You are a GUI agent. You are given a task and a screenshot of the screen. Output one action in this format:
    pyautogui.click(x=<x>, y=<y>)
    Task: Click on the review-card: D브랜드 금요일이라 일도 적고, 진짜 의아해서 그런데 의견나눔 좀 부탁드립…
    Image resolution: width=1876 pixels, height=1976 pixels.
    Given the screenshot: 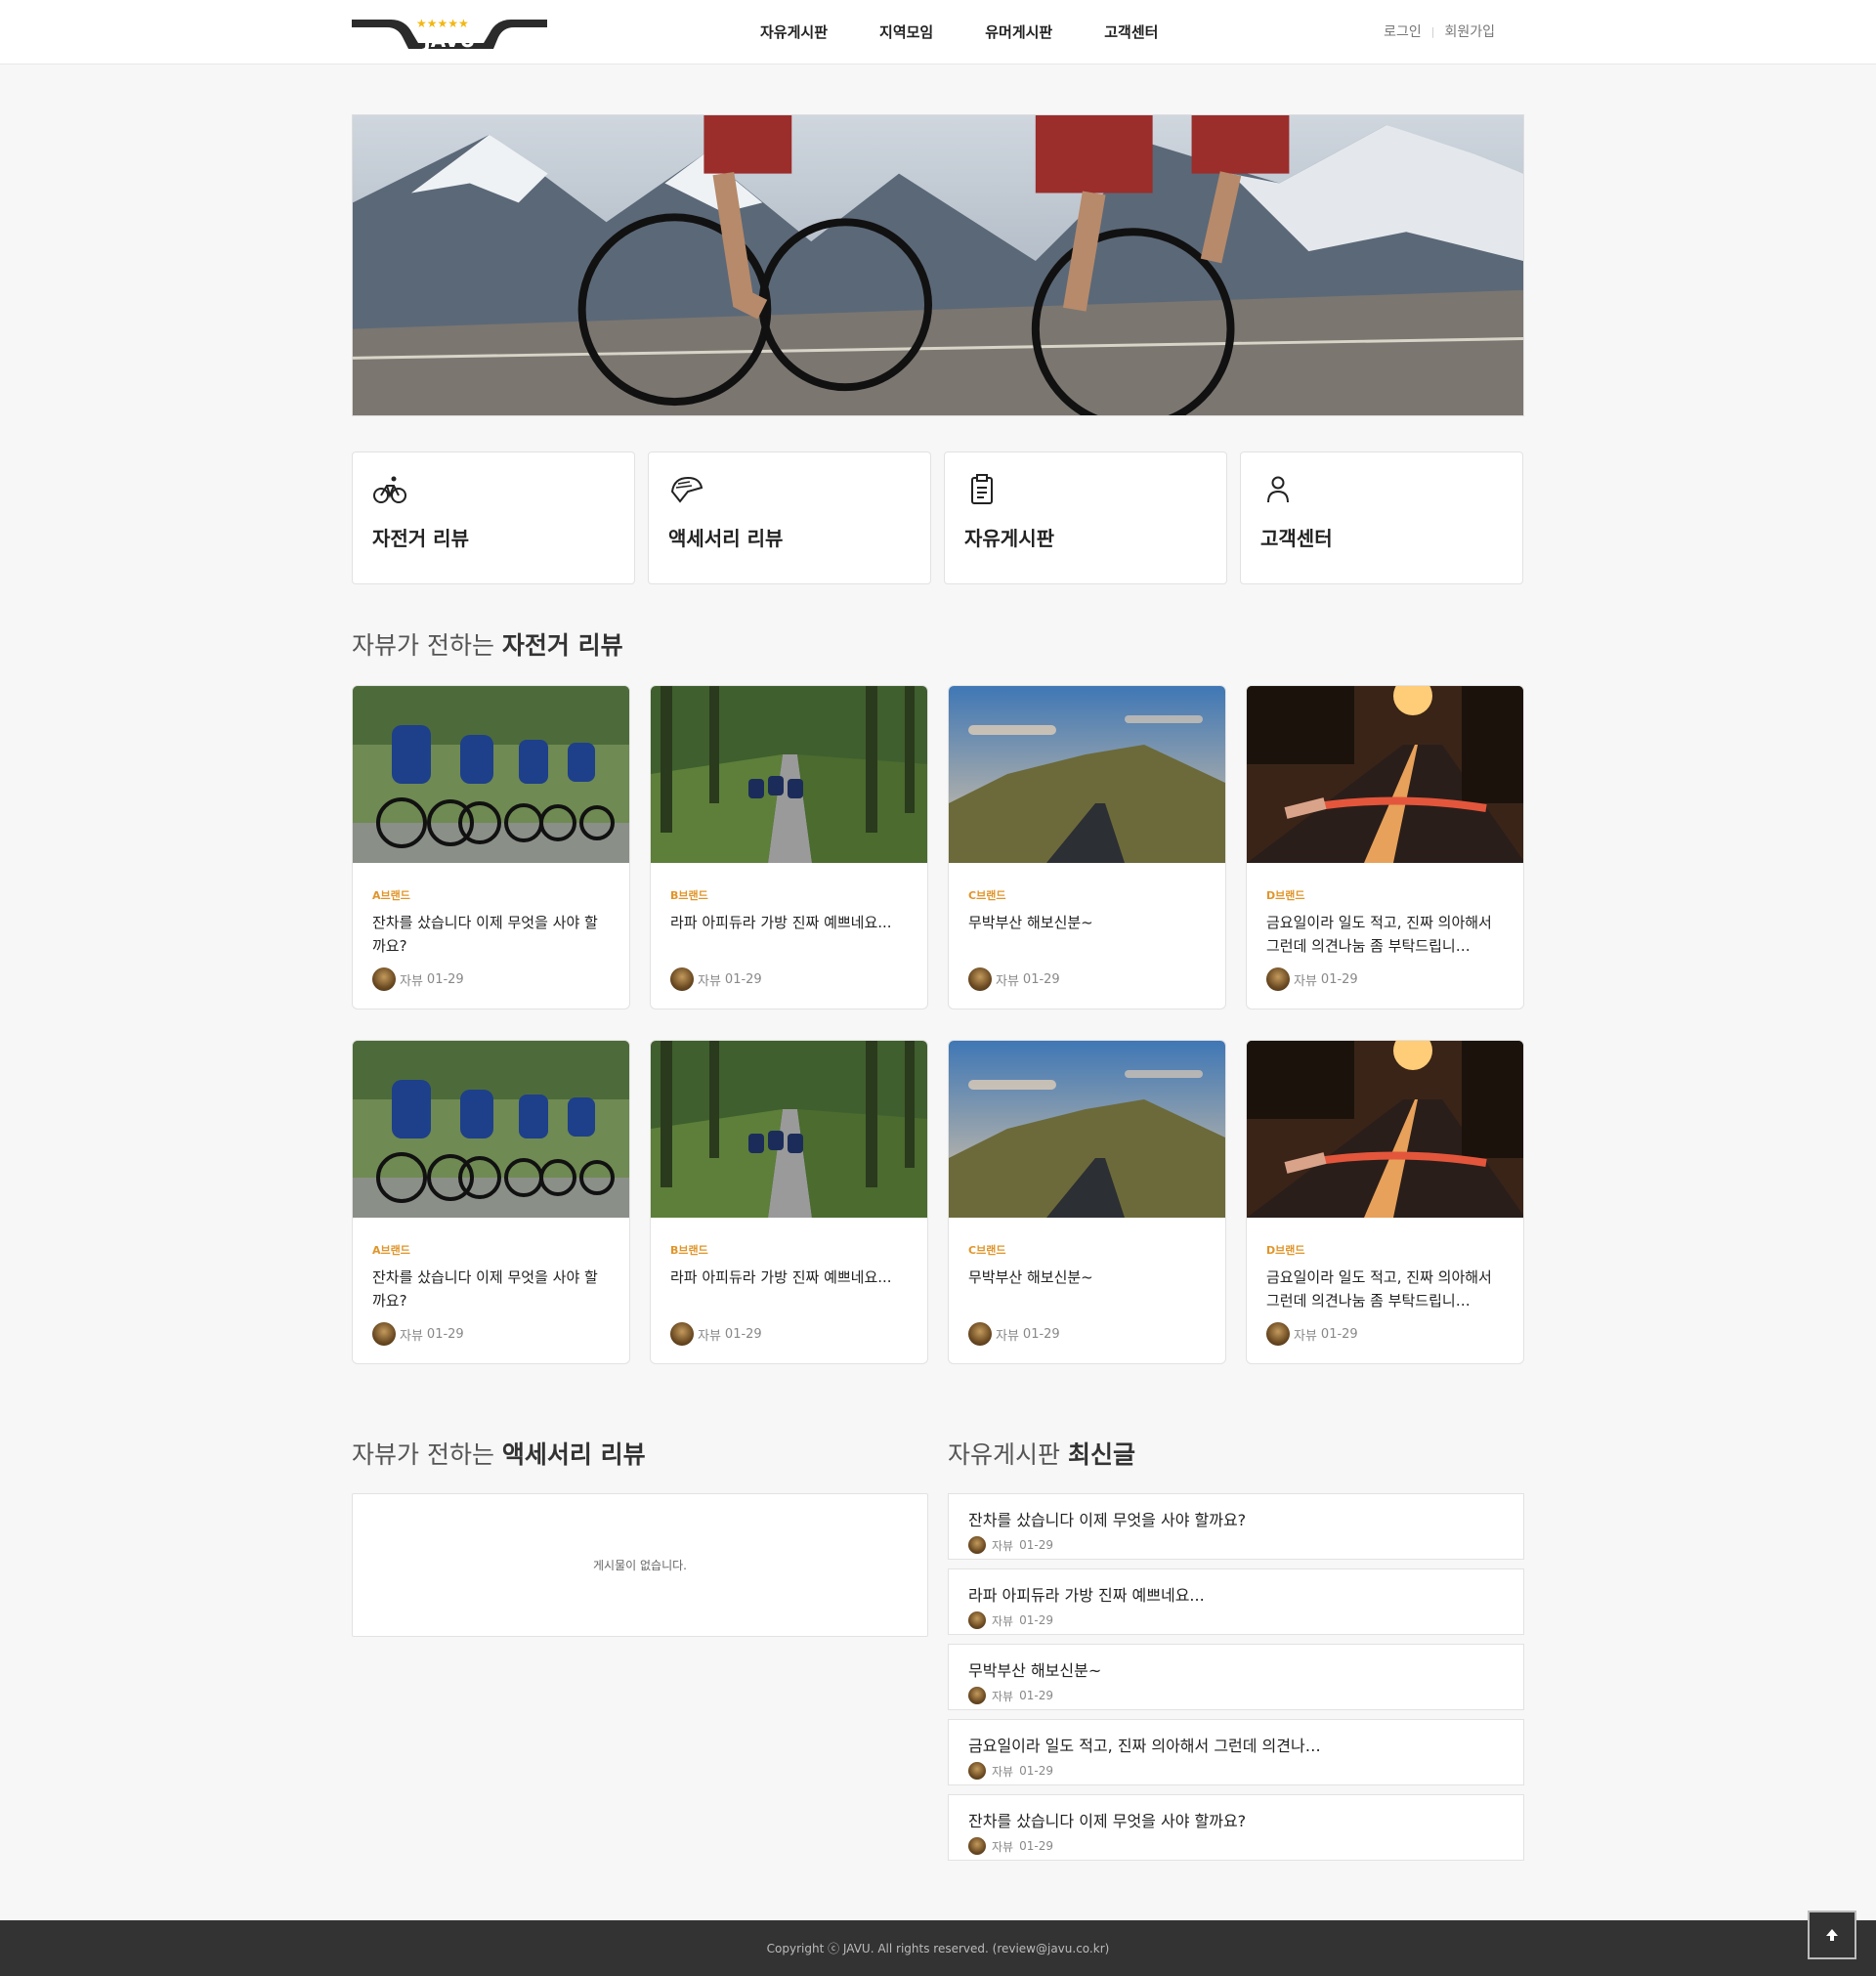 What is the action you would take?
    pyautogui.click(x=1385, y=1202)
    